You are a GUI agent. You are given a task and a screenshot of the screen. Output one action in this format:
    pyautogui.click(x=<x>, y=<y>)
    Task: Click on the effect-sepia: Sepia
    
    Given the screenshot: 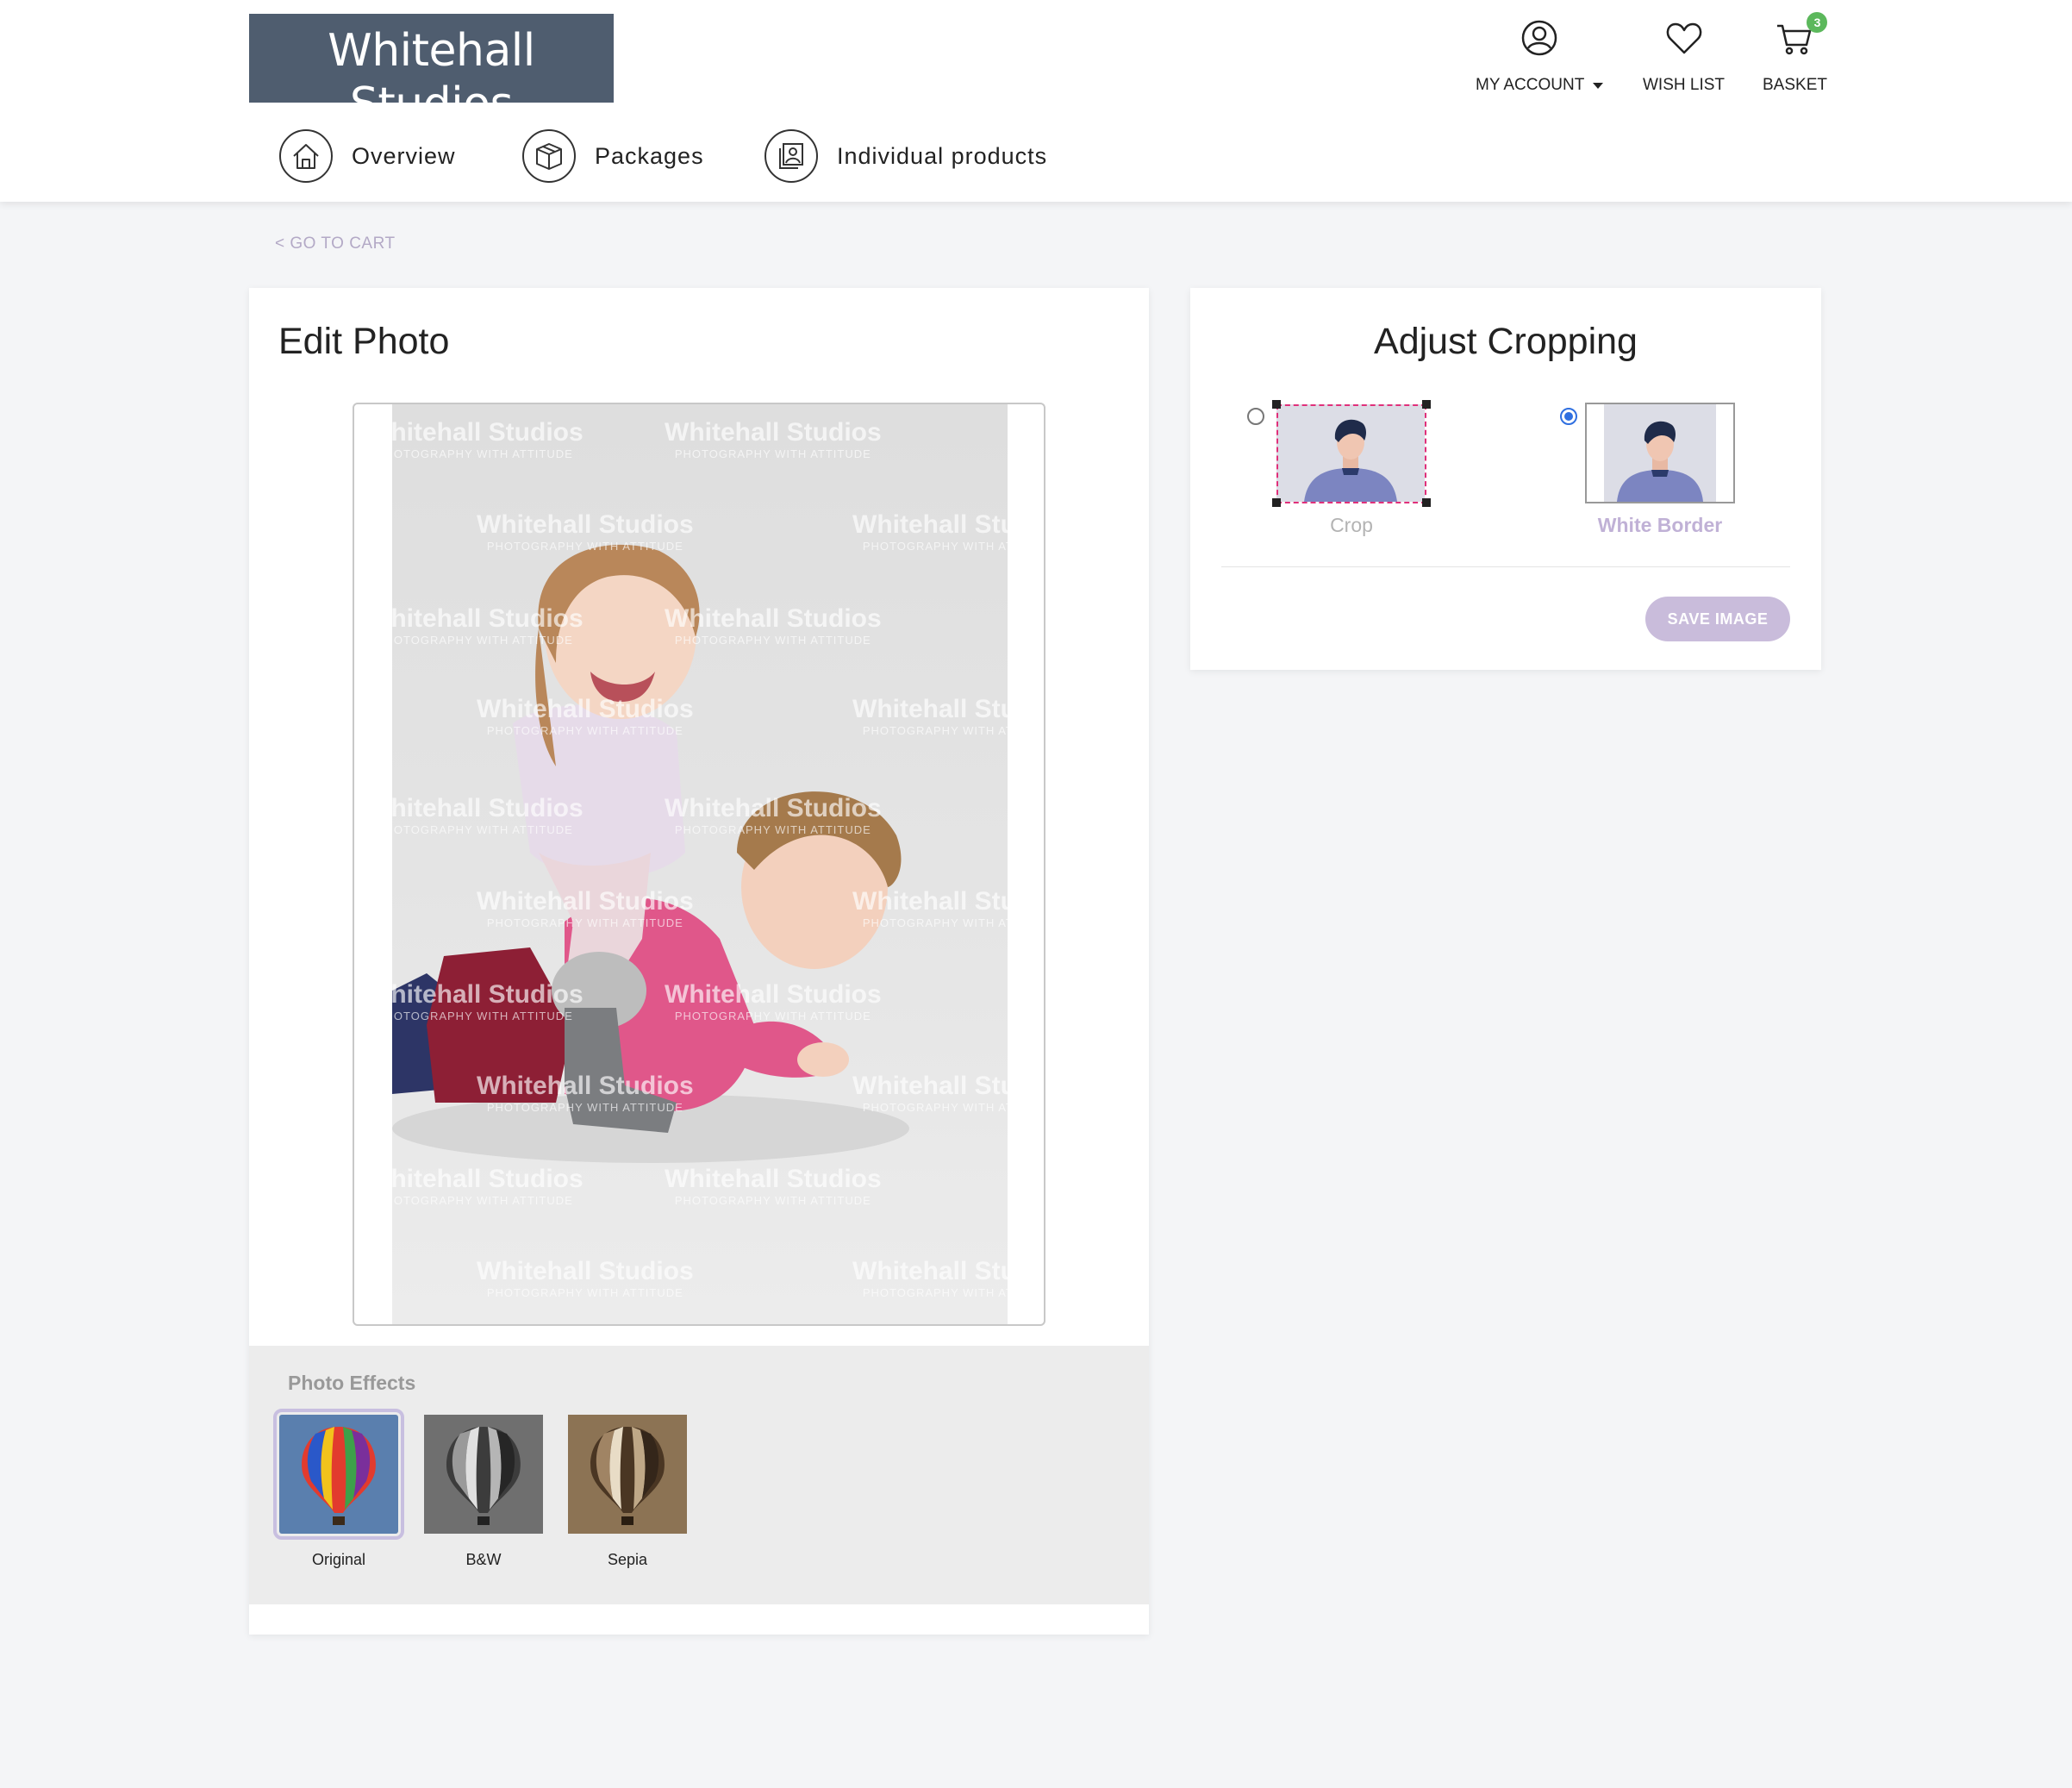 What is the action you would take?
    pyautogui.click(x=627, y=1492)
    